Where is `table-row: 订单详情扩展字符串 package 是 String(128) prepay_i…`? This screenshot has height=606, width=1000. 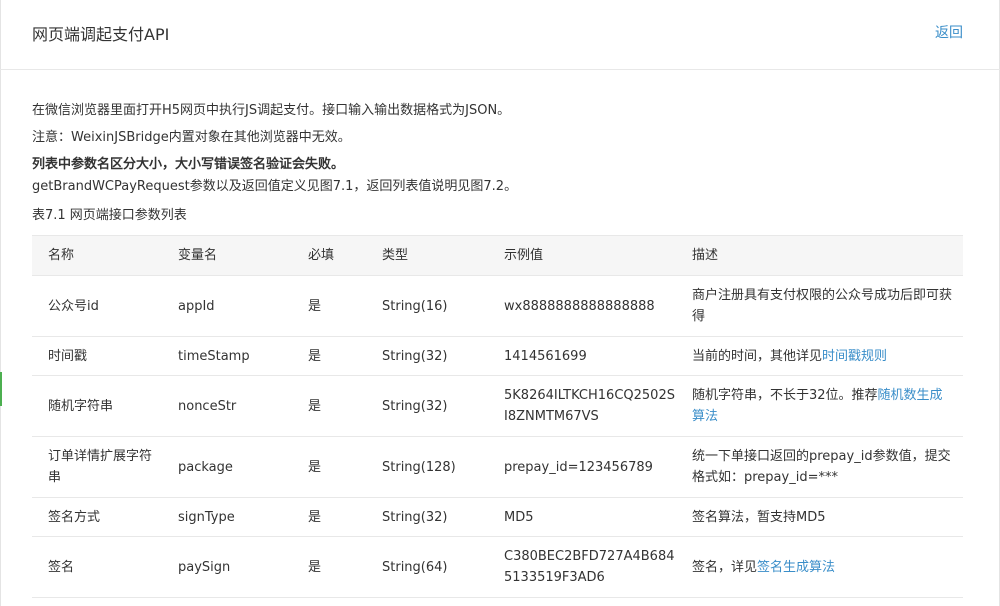 table-row: 订单详情扩展字符串 package 是 String(128) prepay_i… is located at coordinates (497, 467).